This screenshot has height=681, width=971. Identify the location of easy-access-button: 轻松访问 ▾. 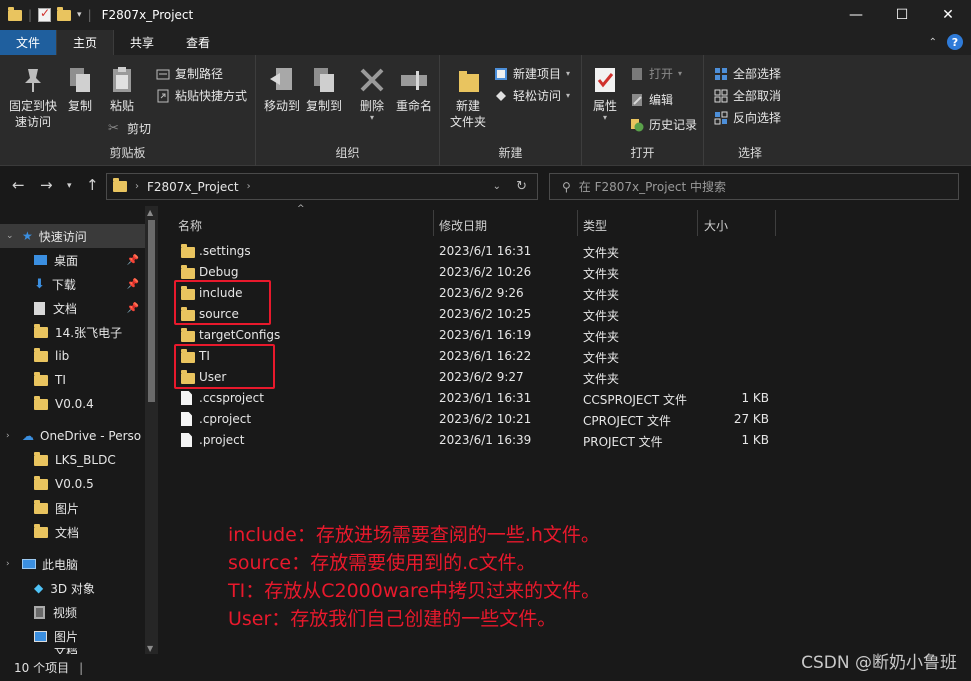
(532, 95).